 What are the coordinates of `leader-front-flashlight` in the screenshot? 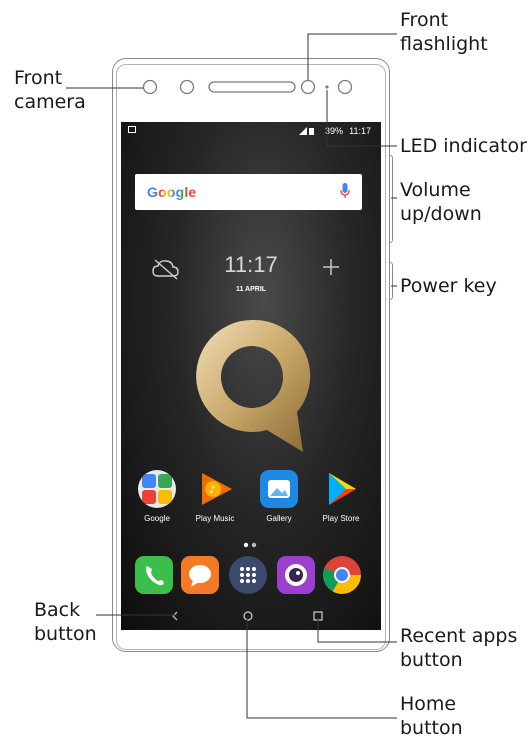 It's located at (352, 56).